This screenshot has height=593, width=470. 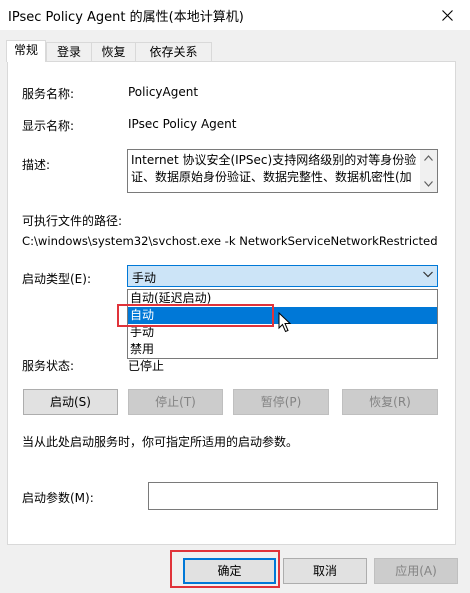 I want to click on highlight-box-ok, so click(x=225, y=569).